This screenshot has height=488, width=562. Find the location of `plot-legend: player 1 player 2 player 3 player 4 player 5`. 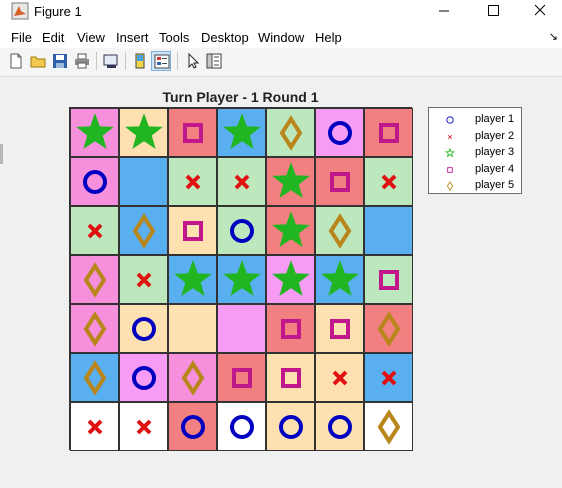

plot-legend: player 1 player 2 player 3 player 4 player 5 is located at coordinates (475, 150).